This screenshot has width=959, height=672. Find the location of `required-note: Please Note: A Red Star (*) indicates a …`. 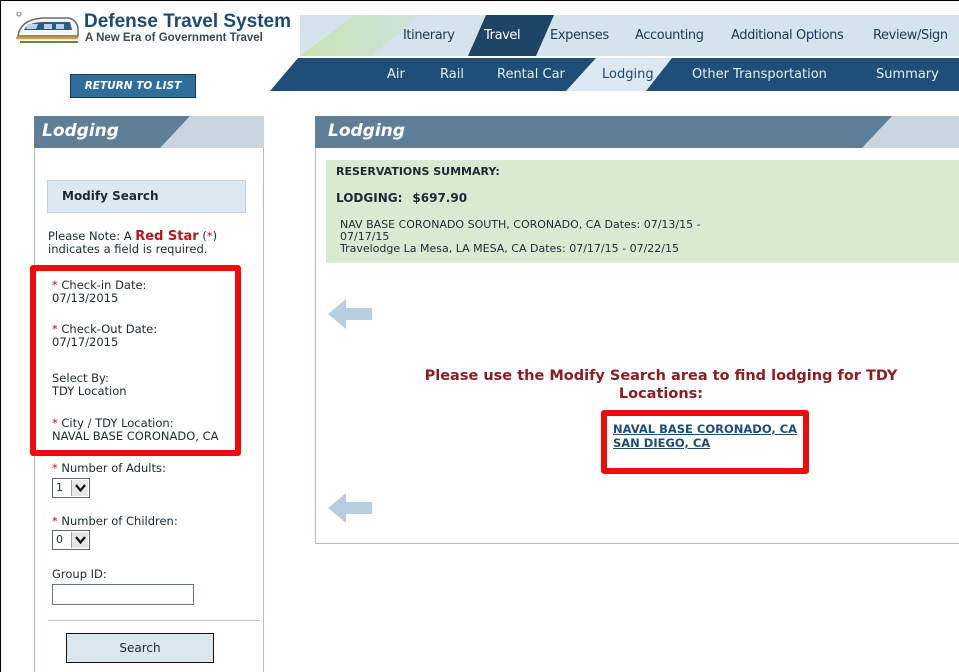

required-note: Please Note: A Red Star (*) indicates a … is located at coordinates (148, 243).